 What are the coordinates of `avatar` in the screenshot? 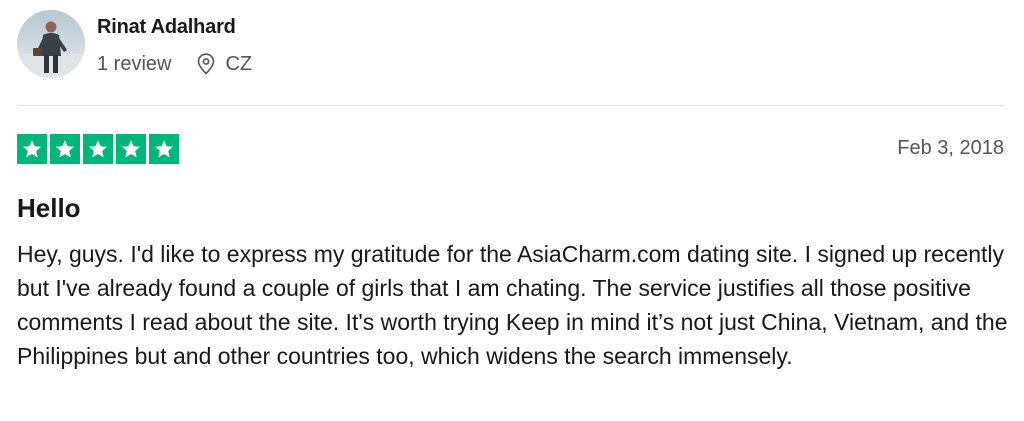 It's located at (51, 44).